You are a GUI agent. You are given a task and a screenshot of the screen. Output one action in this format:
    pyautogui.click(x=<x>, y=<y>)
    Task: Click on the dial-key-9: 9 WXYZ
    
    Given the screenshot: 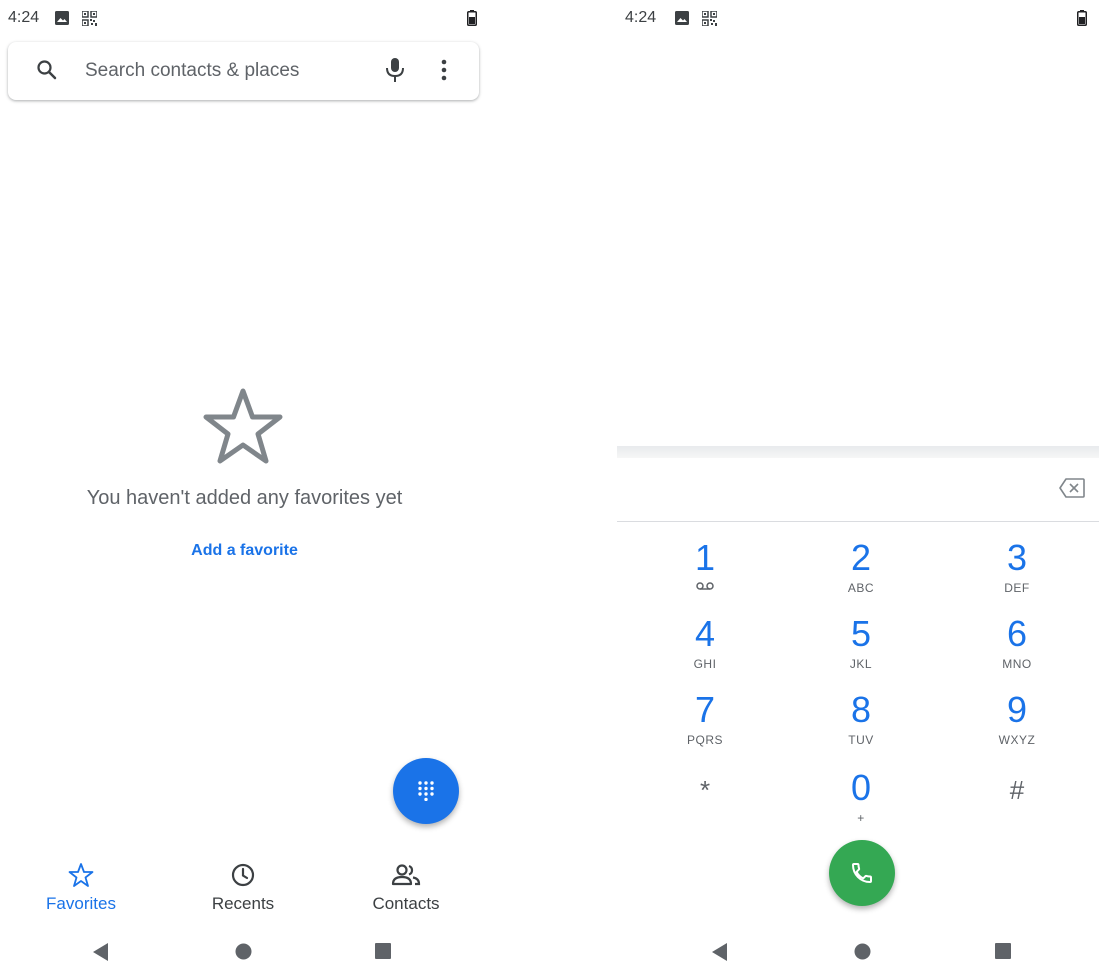 What is the action you would take?
    pyautogui.click(x=1017, y=726)
    